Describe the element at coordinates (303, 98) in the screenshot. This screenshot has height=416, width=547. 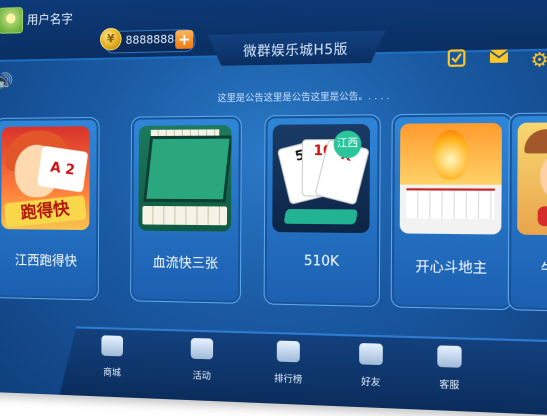
I see `notice-text: 这里是公告这里是公告这里是公告。. . . .` at that location.